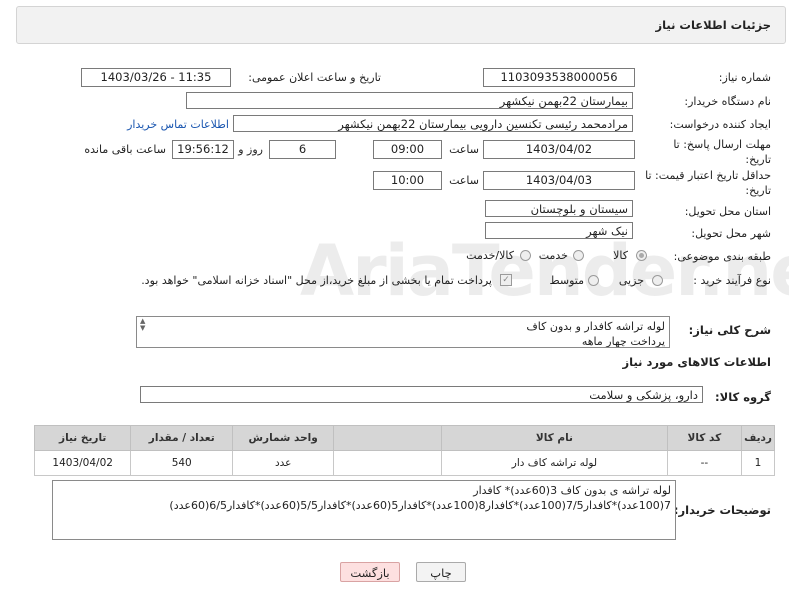  What do you see at coordinates (595, 326) in the screenshot?
I see `description-line-1: لوله تراشه کافدار و بدون کاف` at bounding box center [595, 326].